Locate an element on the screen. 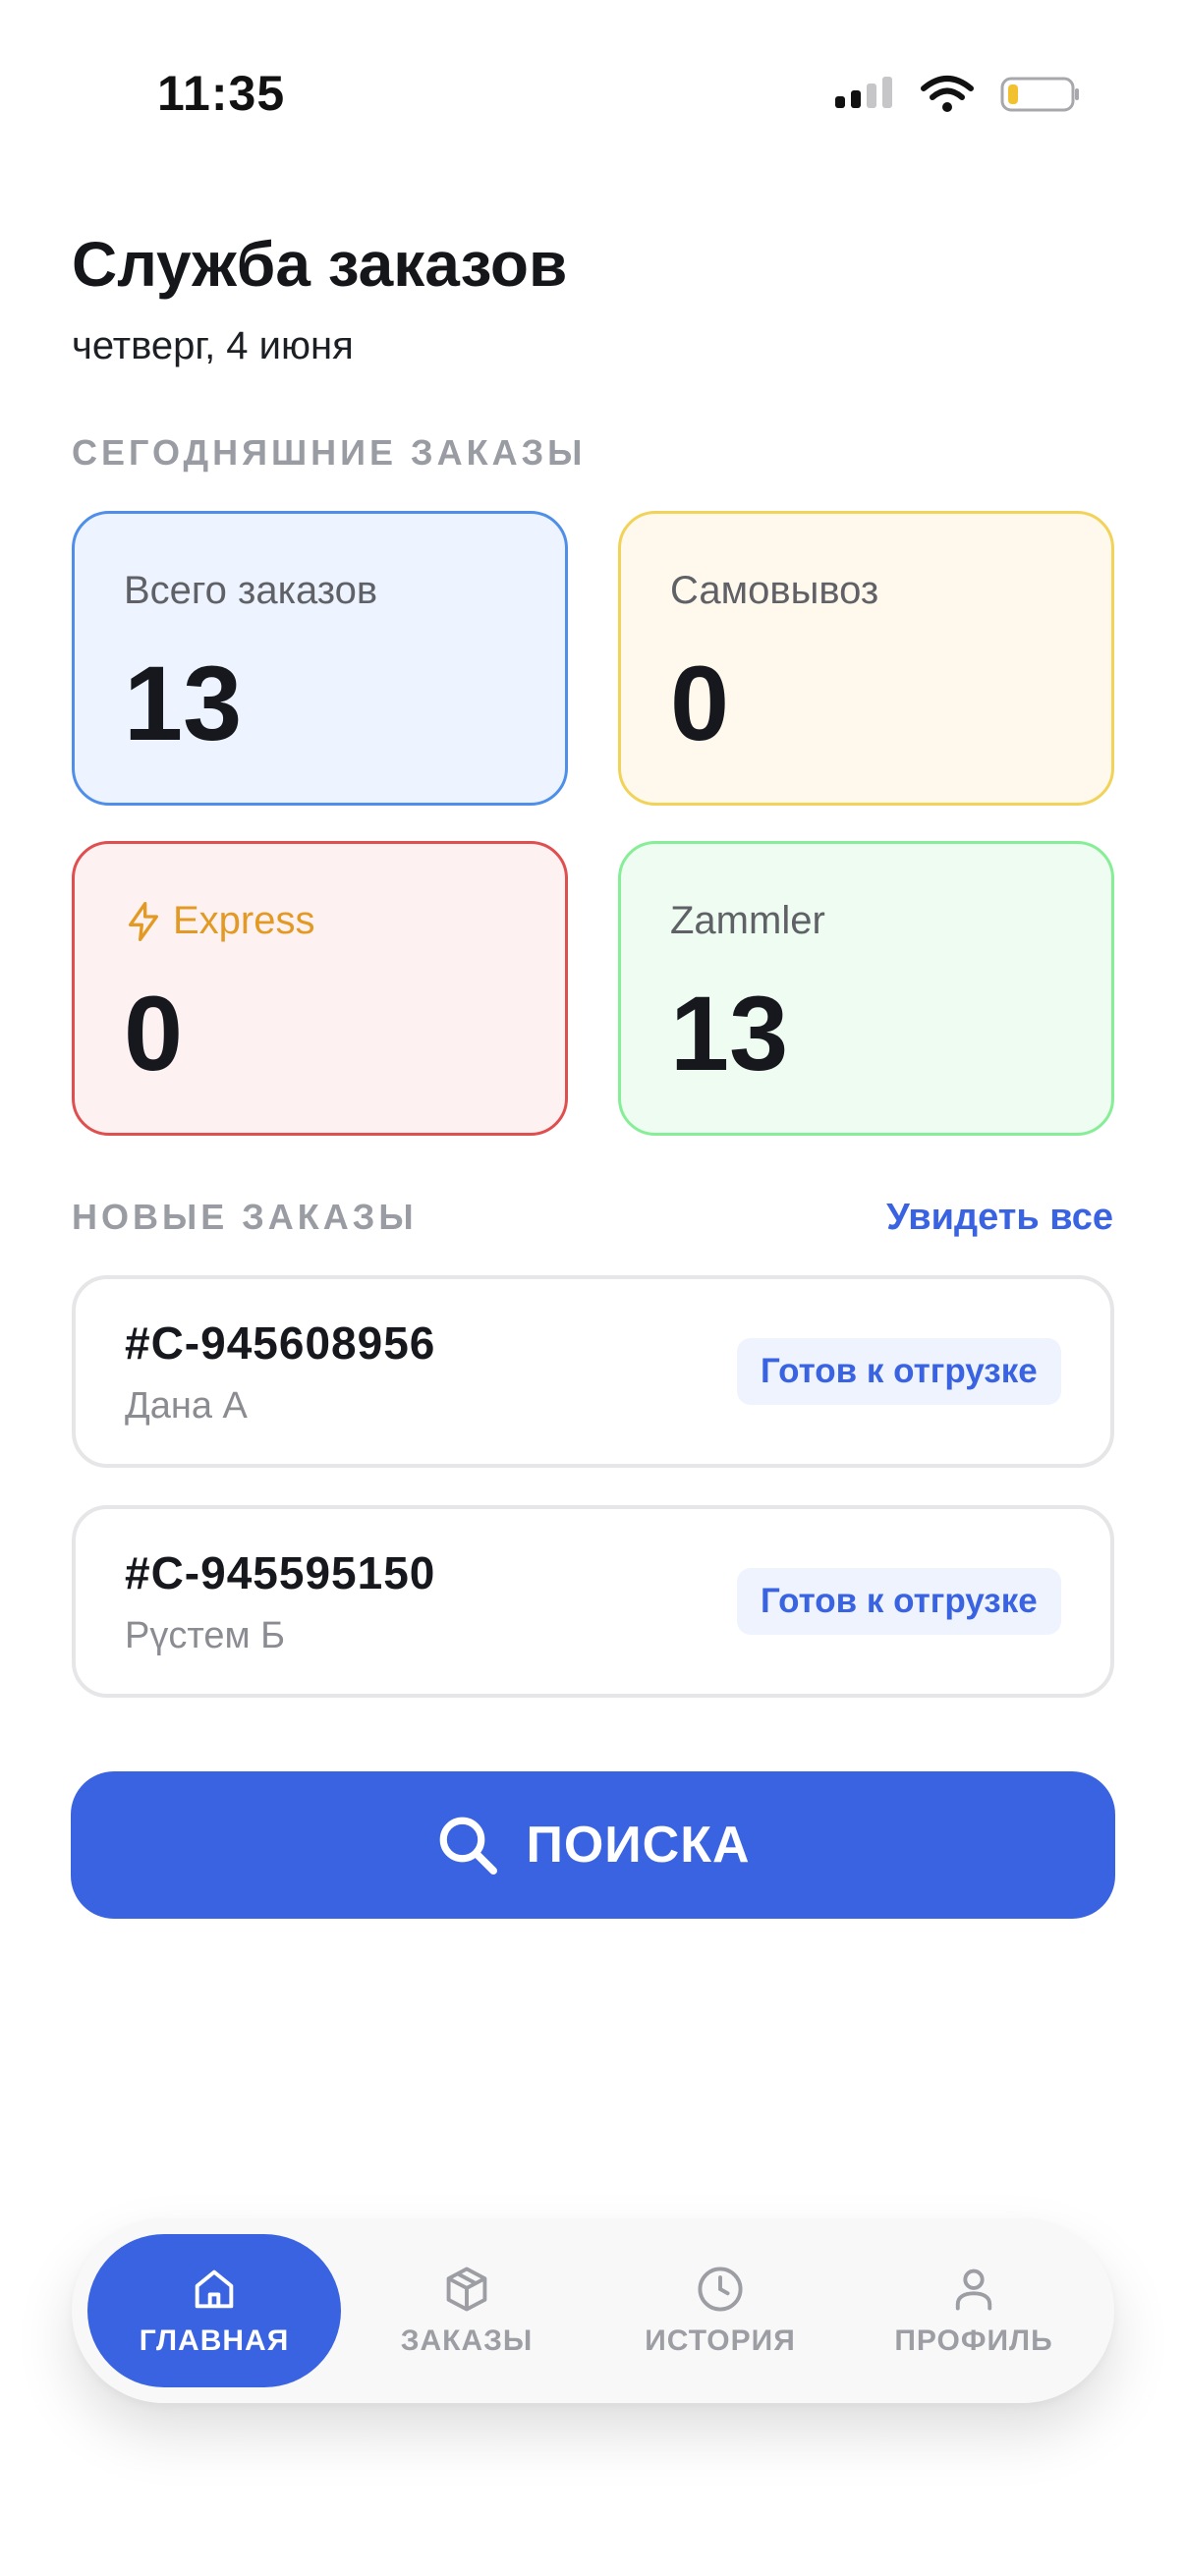 This screenshot has height=2576, width=1185. status-time: 11:35 is located at coordinates (222, 93).